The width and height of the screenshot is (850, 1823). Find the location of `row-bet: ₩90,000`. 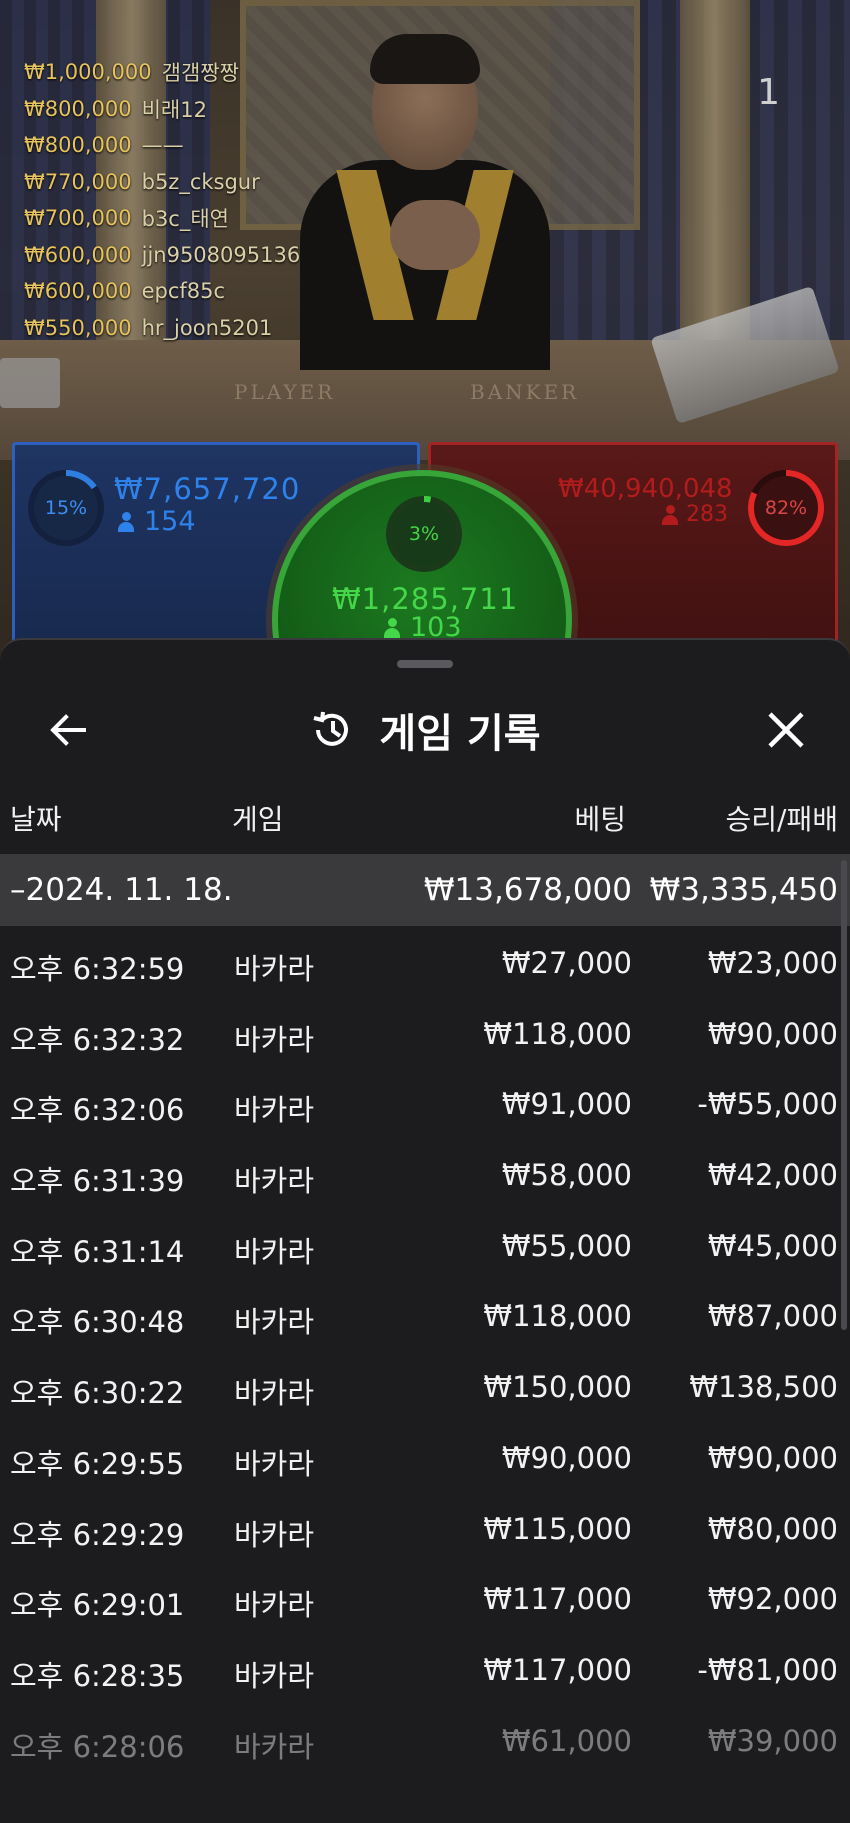

row-bet: ₩90,000 is located at coordinates (566, 1457).